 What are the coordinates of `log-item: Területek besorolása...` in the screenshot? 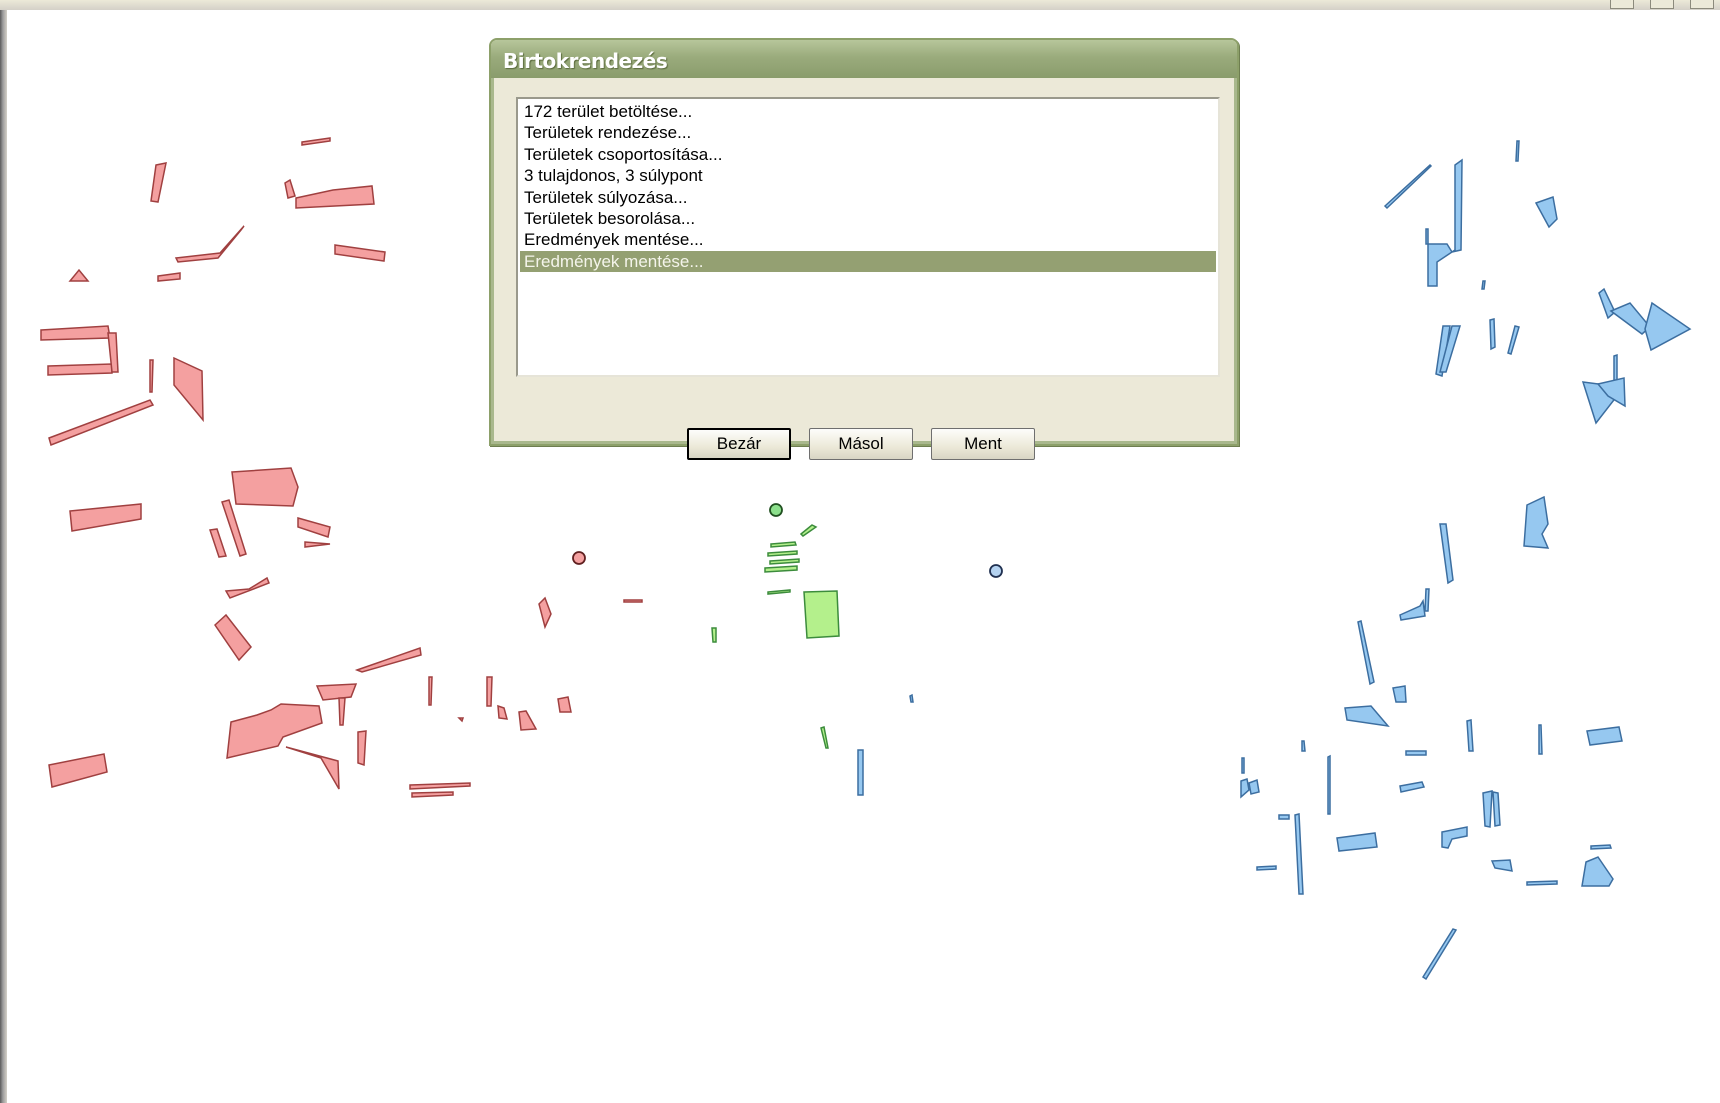 It's located at (868, 218).